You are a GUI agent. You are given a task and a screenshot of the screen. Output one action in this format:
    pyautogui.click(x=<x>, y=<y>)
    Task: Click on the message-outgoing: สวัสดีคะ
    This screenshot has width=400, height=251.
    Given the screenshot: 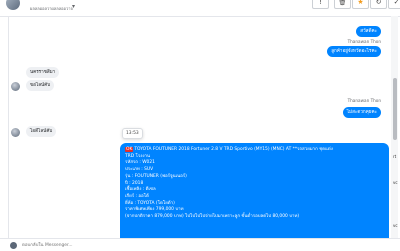 What is the action you would take?
    pyautogui.click(x=368, y=31)
    